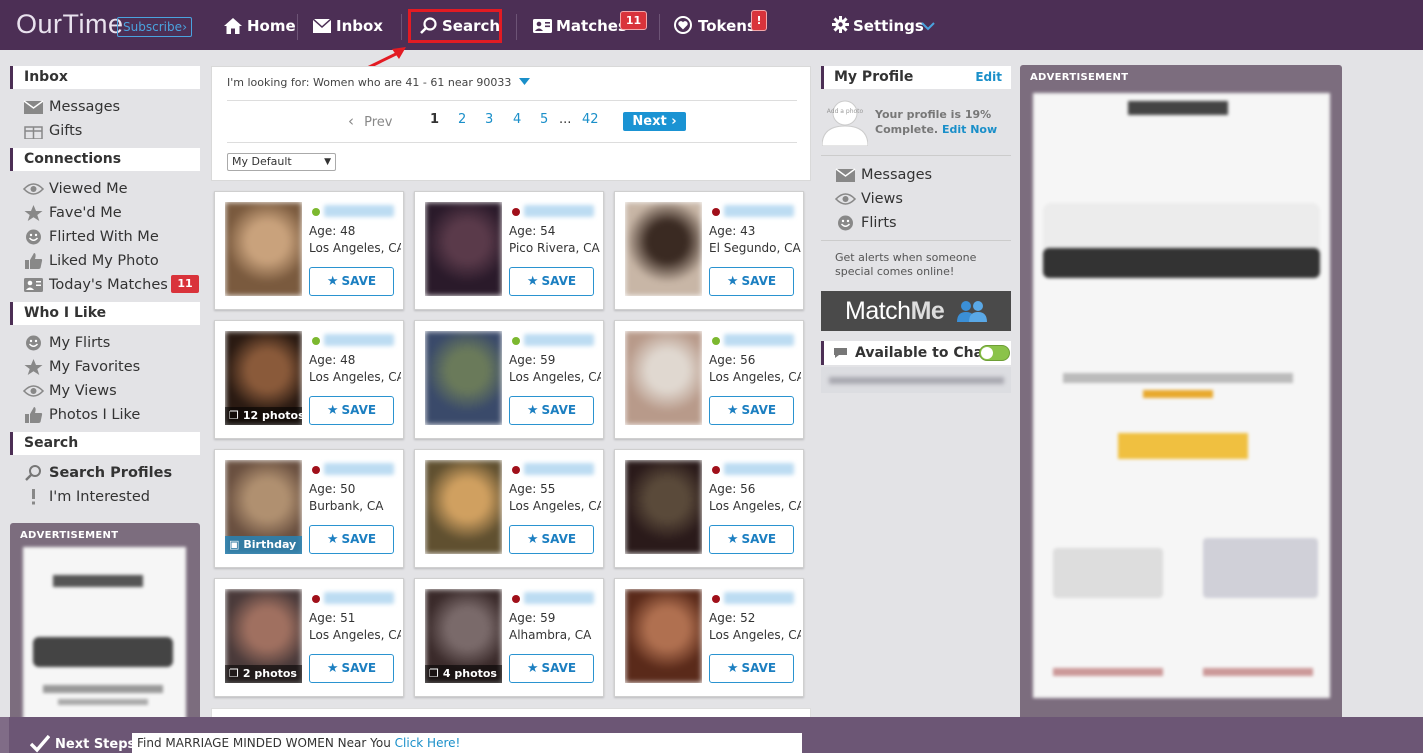 Image resolution: width=1423 pixels, height=753 pixels. Describe the element at coordinates (969, 129) in the screenshot. I see `edit-now-link: Edit Now` at that location.